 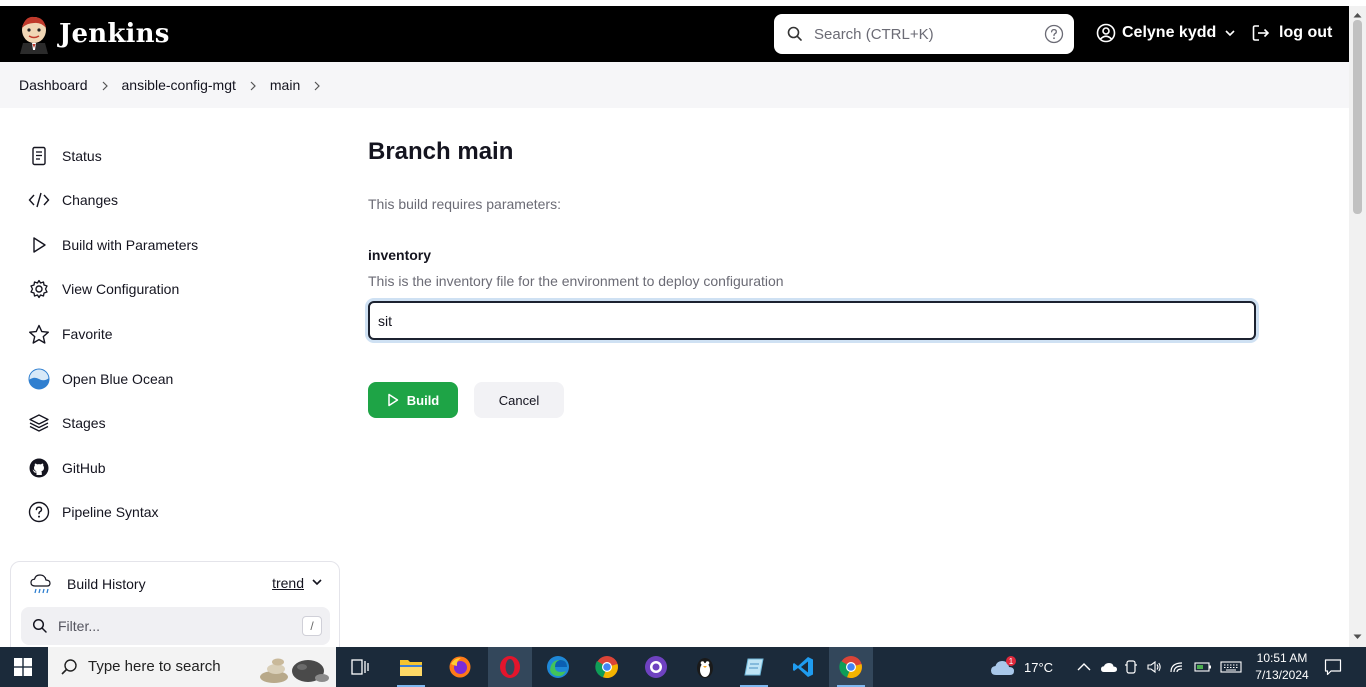 I want to click on taskbar-notepad, so click(x=754, y=667).